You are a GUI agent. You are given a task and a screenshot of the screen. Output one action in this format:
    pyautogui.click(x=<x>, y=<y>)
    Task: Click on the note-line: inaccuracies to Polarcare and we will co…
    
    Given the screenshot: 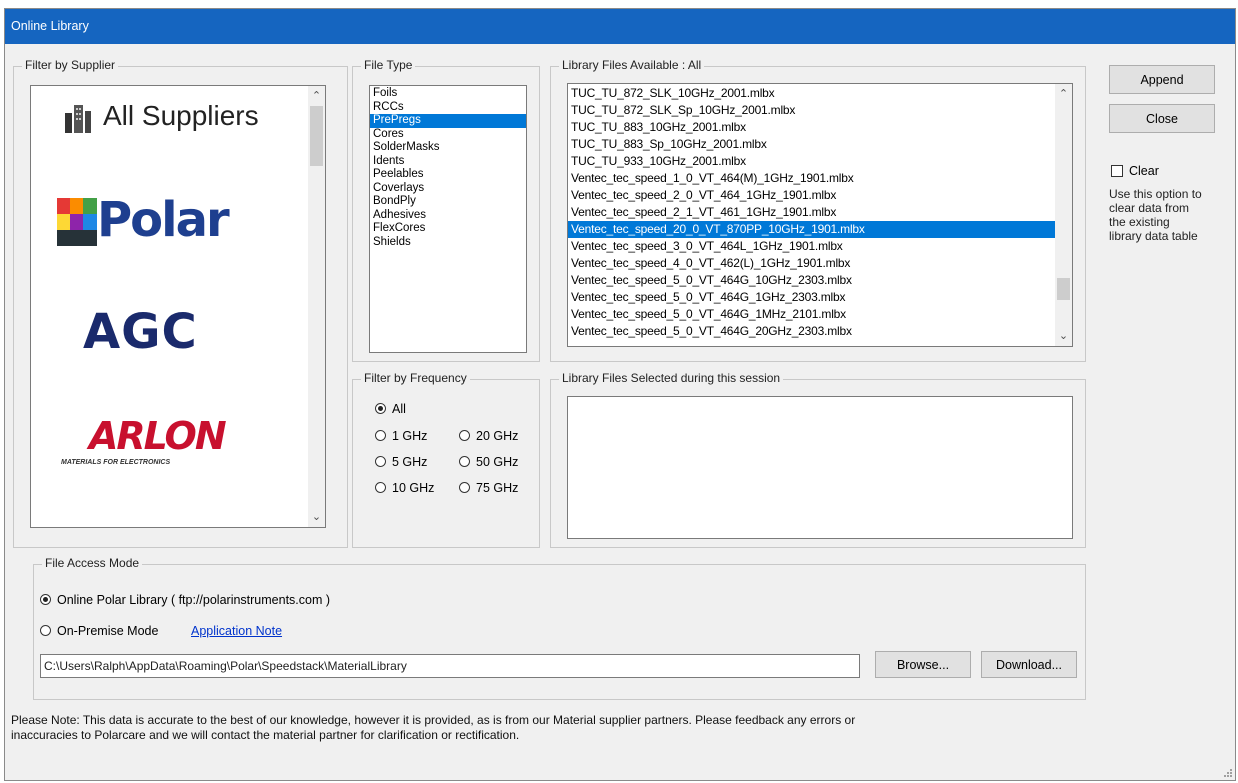 What is the action you would take?
    pyautogui.click(x=265, y=735)
    